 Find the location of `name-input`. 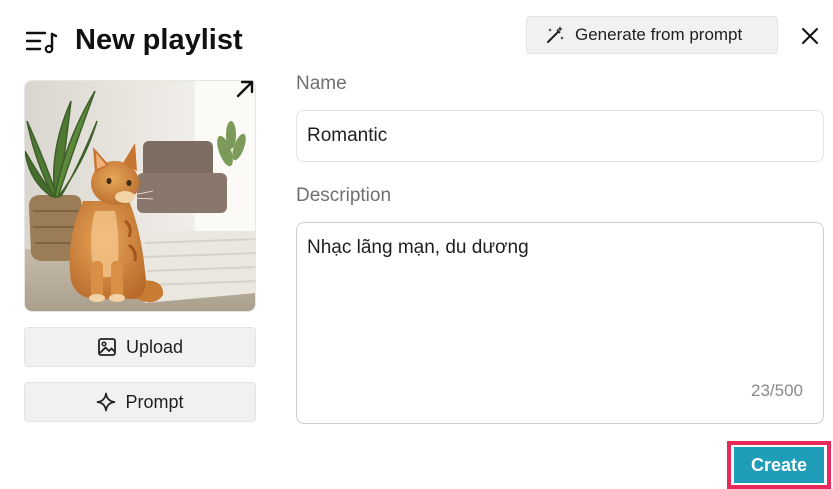

name-input is located at coordinates (560, 136).